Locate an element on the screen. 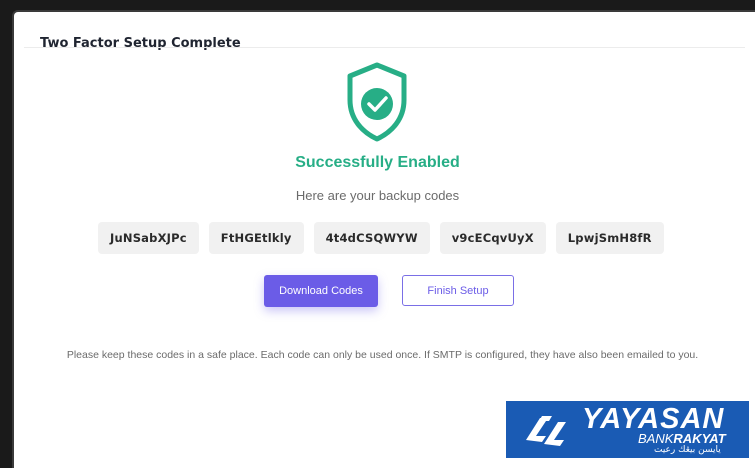 Image resolution: width=755 pixels, height=468 pixels. backup-code: LpwjSmH8fR is located at coordinates (609, 238).